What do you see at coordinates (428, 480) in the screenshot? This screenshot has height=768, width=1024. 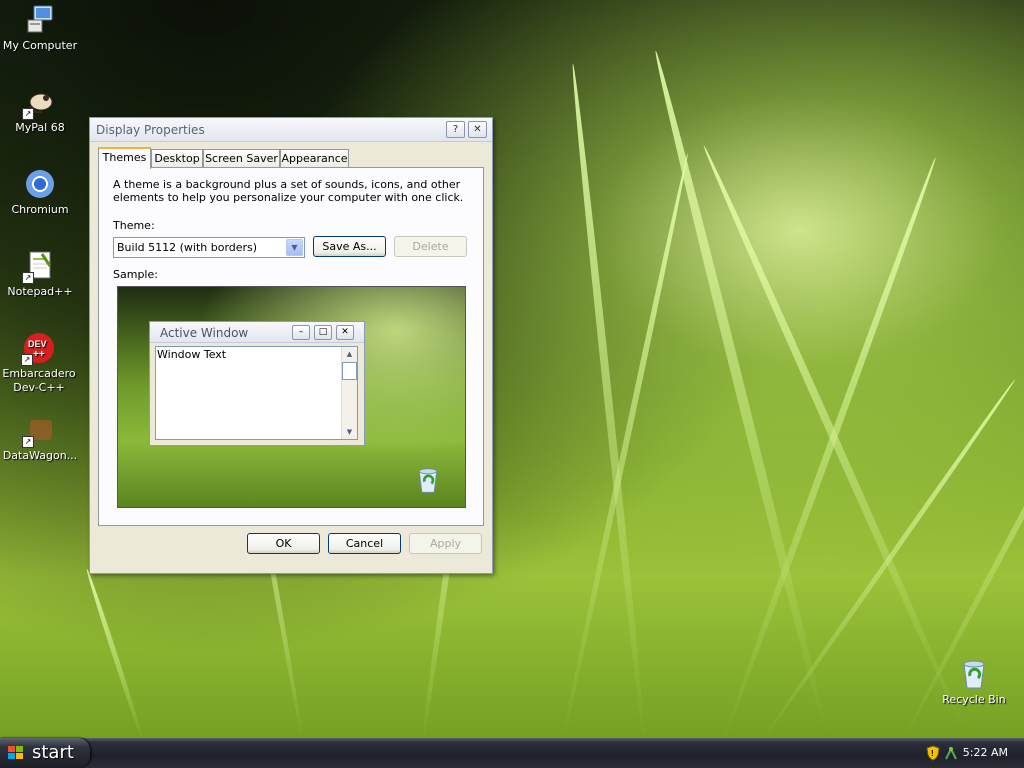 I see `sample-recycle-bin-icon` at bounding box center [428, 480].